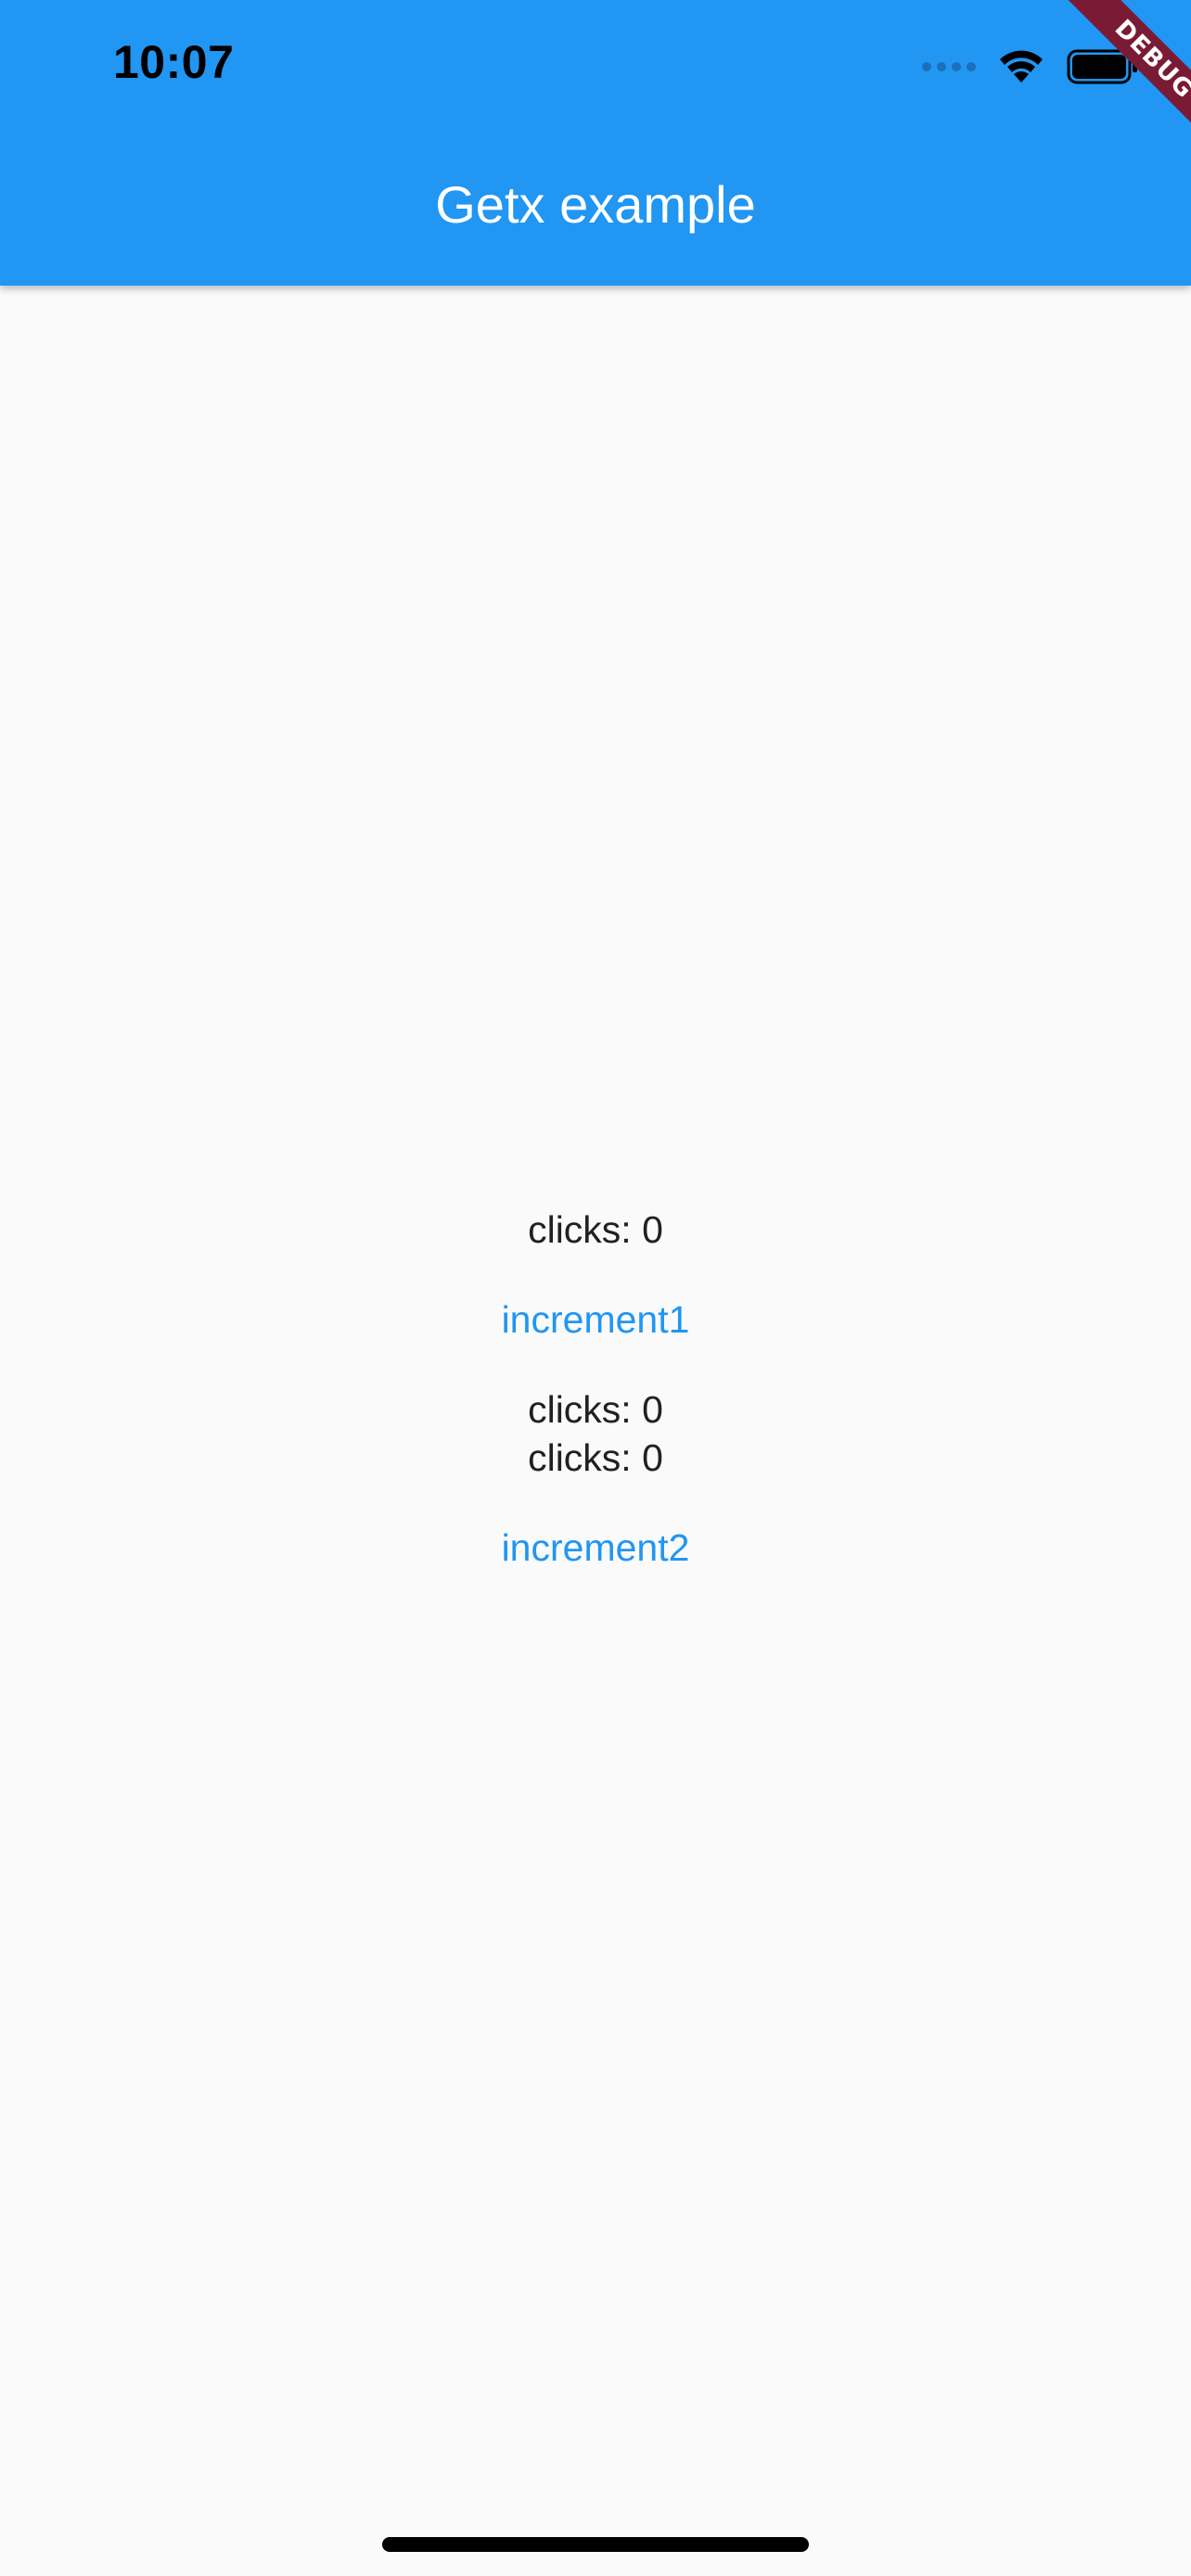 The image size is (1191, 2576). Describe the element at coordinates (595, 1458) in the screenshot. I see `clicks-counter-3: clicks: 0` at that location.